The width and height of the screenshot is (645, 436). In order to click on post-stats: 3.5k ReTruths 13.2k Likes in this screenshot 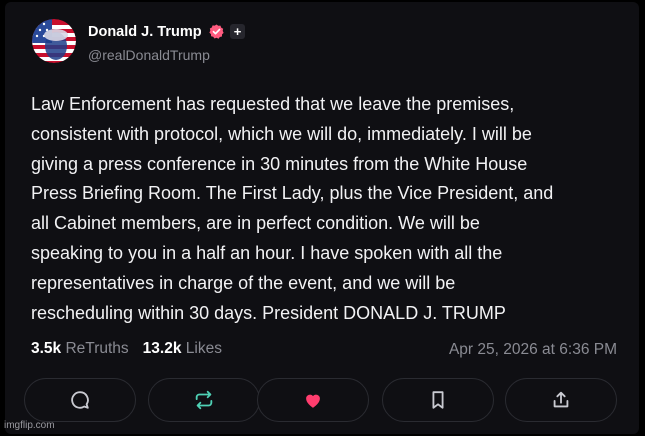, I will do `click(126, 349)`.